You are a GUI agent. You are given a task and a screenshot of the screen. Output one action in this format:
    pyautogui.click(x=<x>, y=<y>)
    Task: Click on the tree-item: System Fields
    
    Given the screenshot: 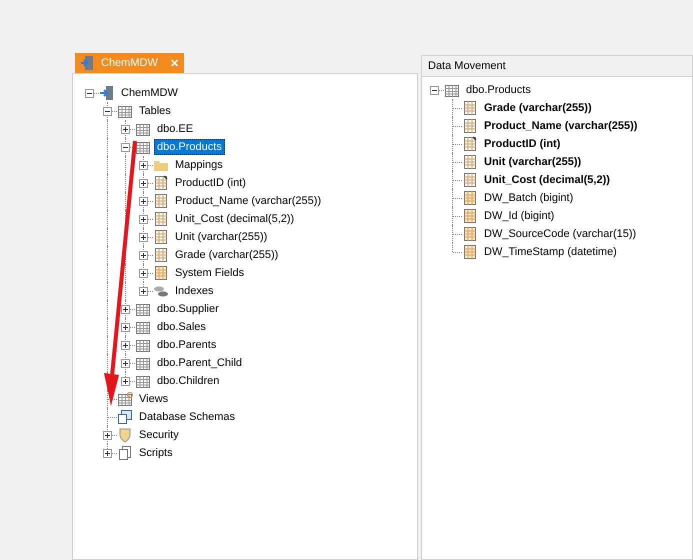 What is the action you would take?
    pyautogui.click(x=210, y=273)
    